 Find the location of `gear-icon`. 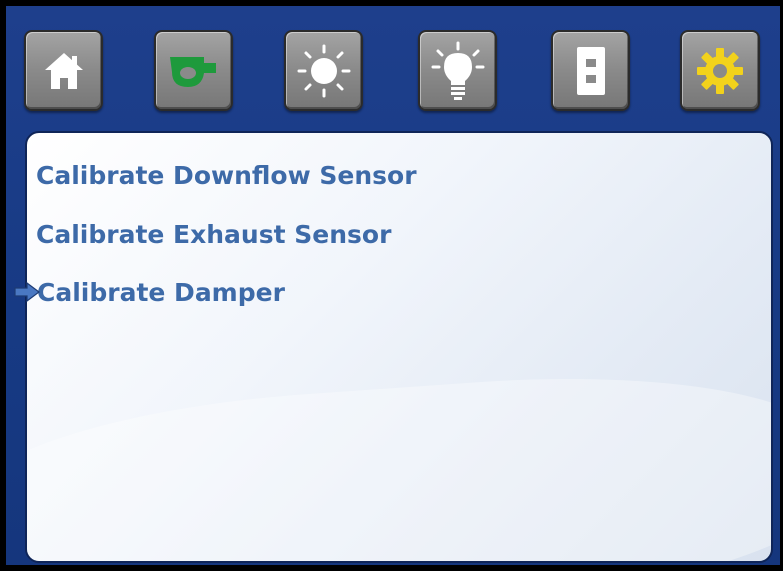

gear-icon is located at coordinates (720, 71).